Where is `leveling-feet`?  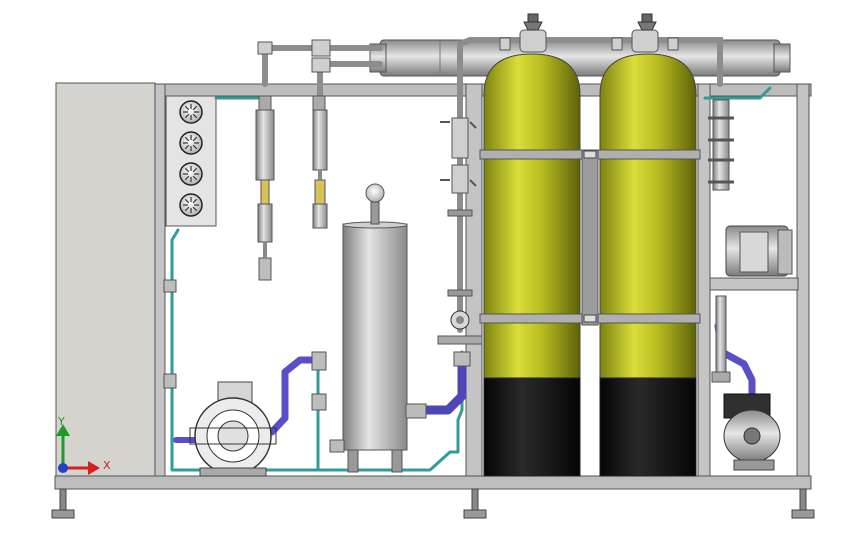 leveling-feet is located at coordinates (433, 503).